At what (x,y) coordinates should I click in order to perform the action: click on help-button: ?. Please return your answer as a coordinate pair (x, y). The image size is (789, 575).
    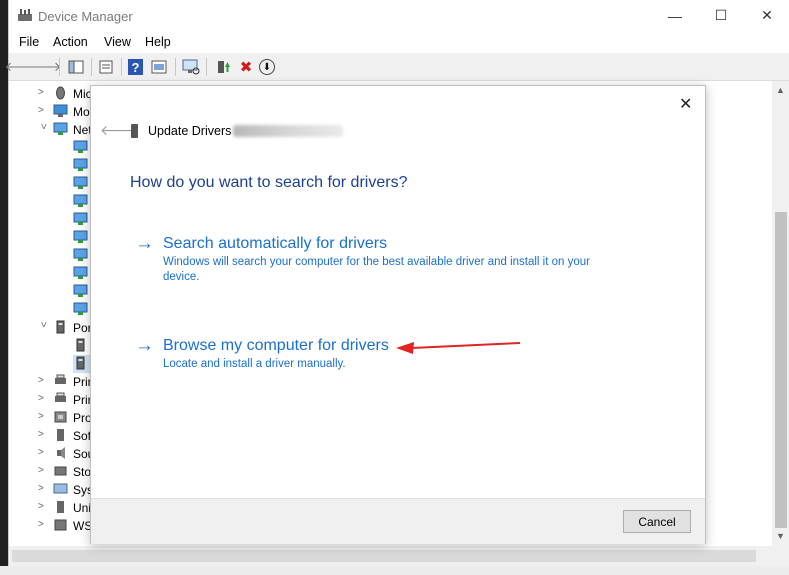
    Looking at the image, I should click on (135, 67).